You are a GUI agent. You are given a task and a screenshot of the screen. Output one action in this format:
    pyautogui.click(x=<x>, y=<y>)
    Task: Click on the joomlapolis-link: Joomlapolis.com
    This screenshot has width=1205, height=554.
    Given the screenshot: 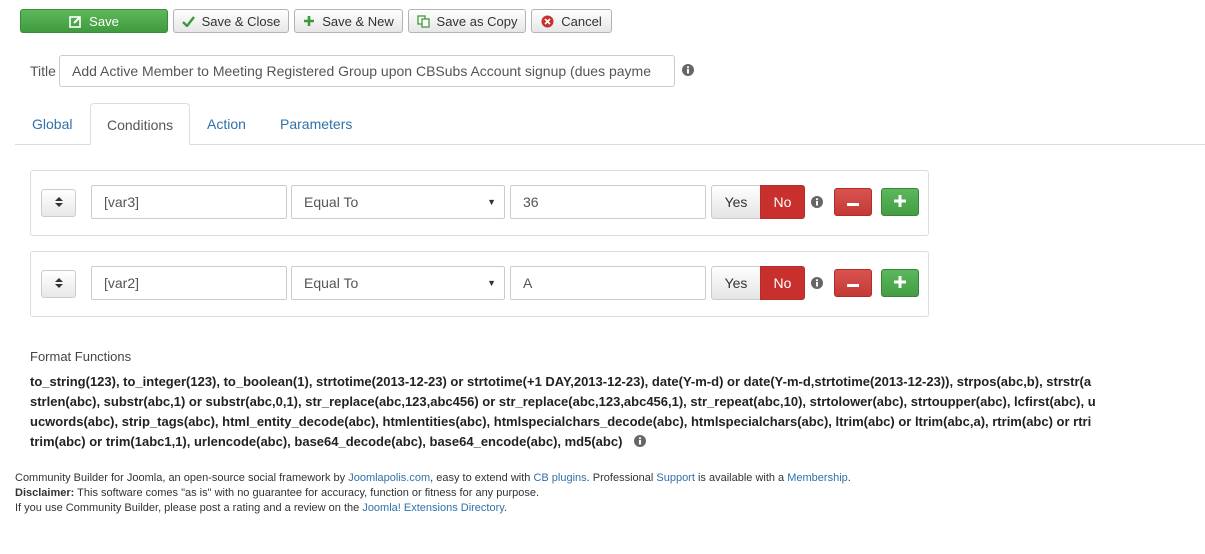 What is the action you would take?
    pyautogui.click(x=389, y=478)
    